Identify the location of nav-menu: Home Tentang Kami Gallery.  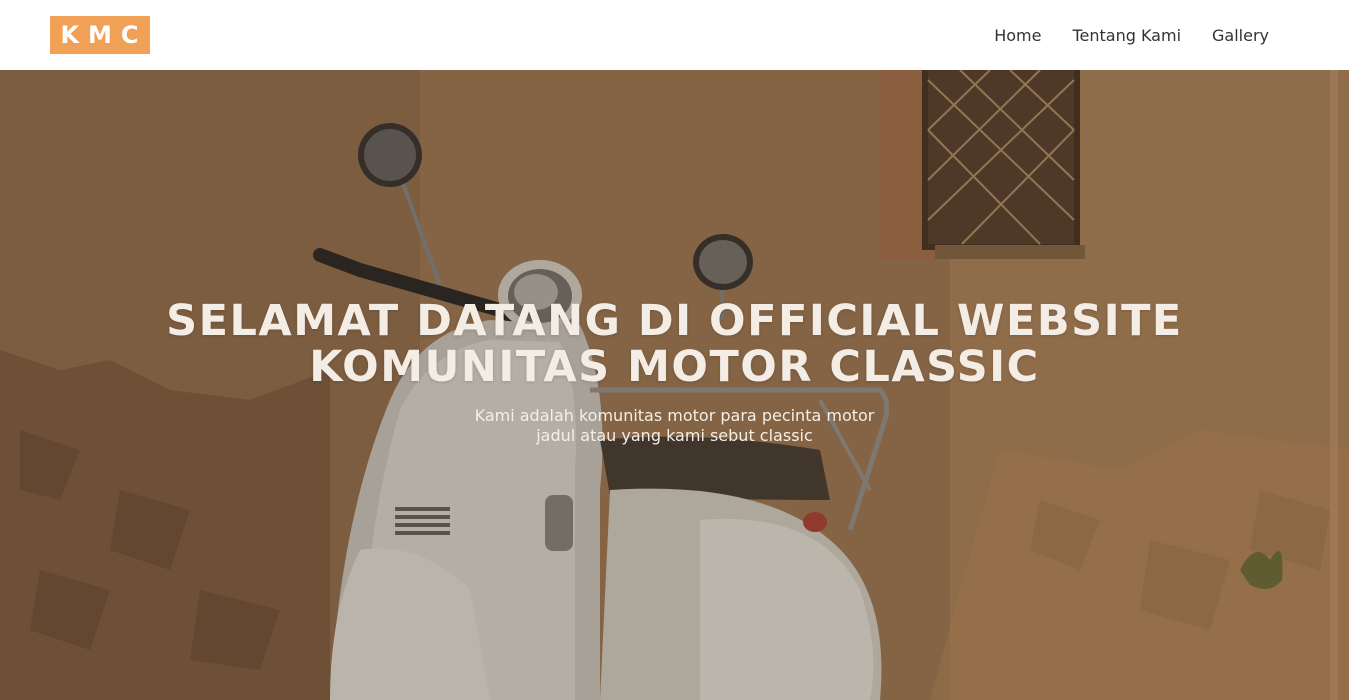
(1131, 35).